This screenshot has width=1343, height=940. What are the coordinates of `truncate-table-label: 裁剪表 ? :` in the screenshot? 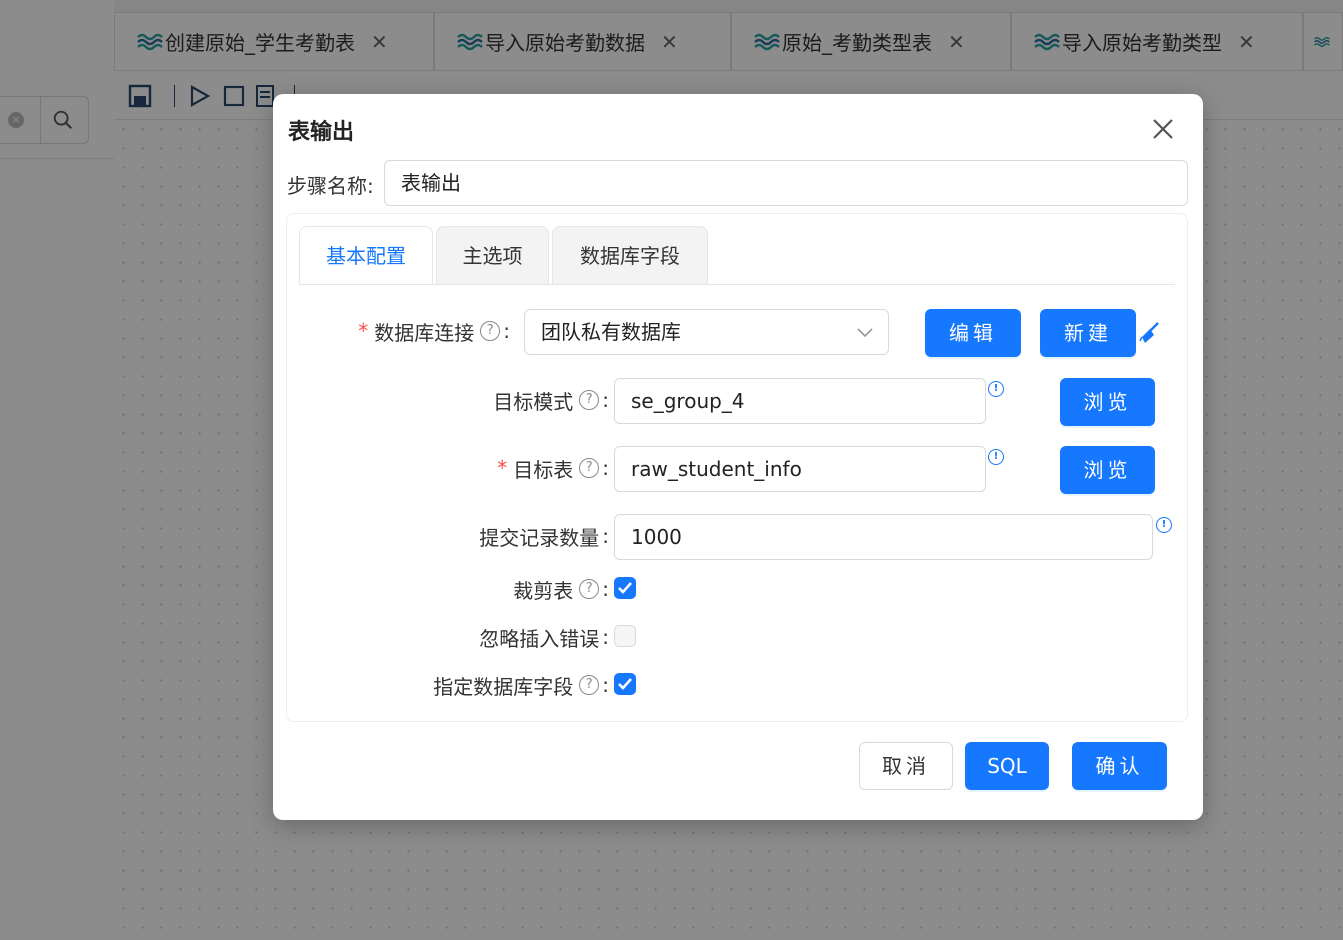 It's located at (561, 590).